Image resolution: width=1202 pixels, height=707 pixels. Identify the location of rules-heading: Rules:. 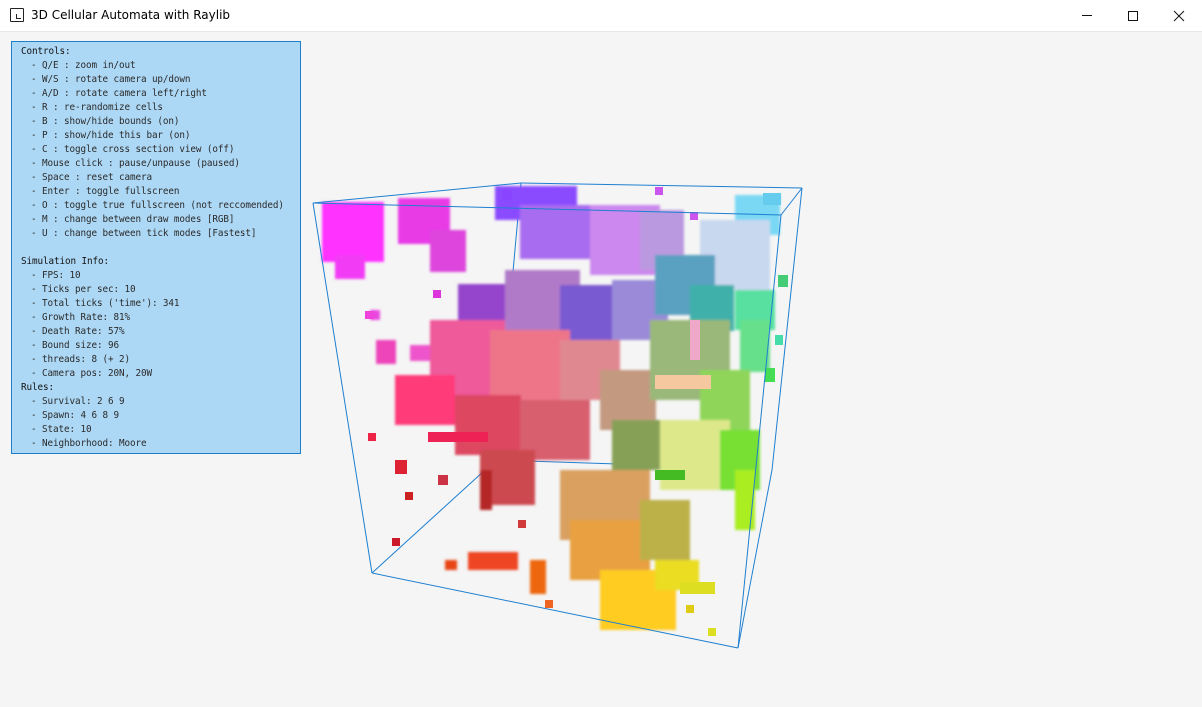
(37, 387).